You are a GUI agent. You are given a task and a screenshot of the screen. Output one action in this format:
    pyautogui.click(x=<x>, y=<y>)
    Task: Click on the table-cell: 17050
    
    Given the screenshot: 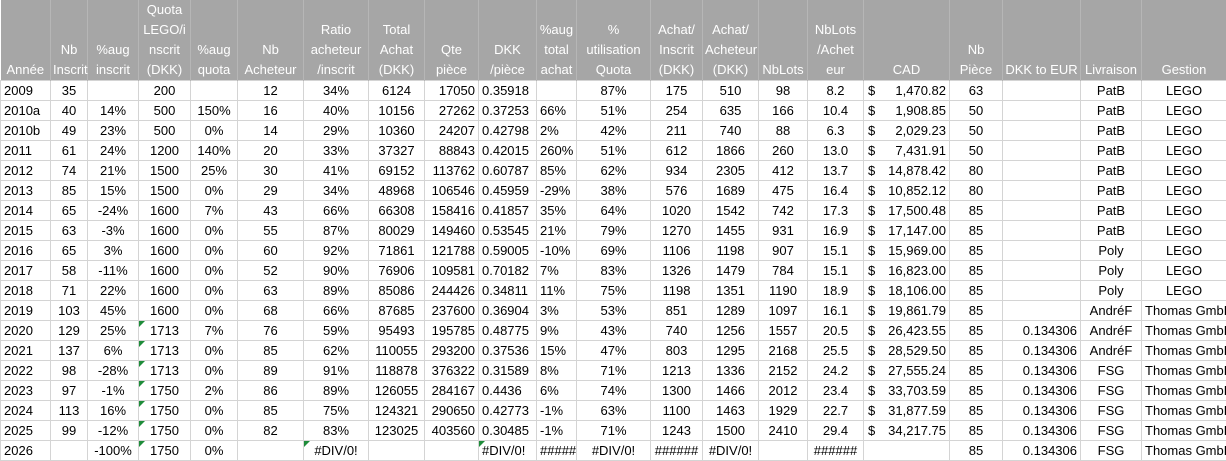 What is the action you would take?
    pyautogui.click(x=452, y=91)
    